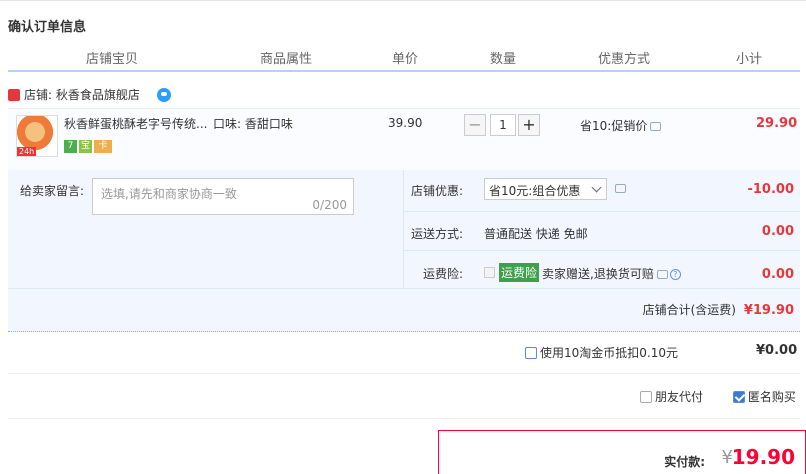 This screenshot has height=474, width=806. What do you see at coordinates (749, 59) in the screenshot?
I see `col-header-subtotal: 小计` at bounding box center [749, 59].